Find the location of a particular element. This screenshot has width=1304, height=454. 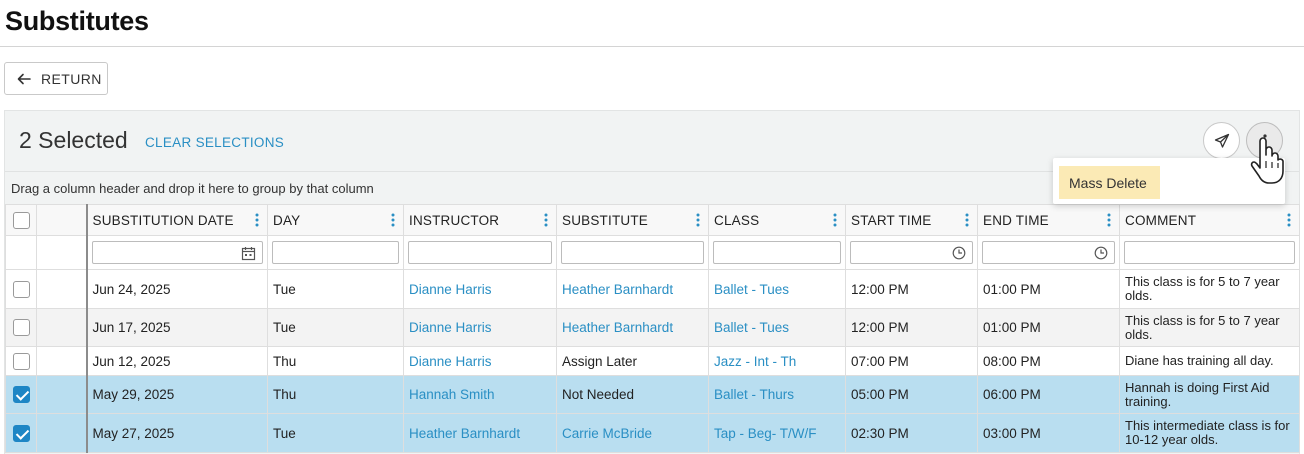

title-divider is located at coordinates (652, 46).